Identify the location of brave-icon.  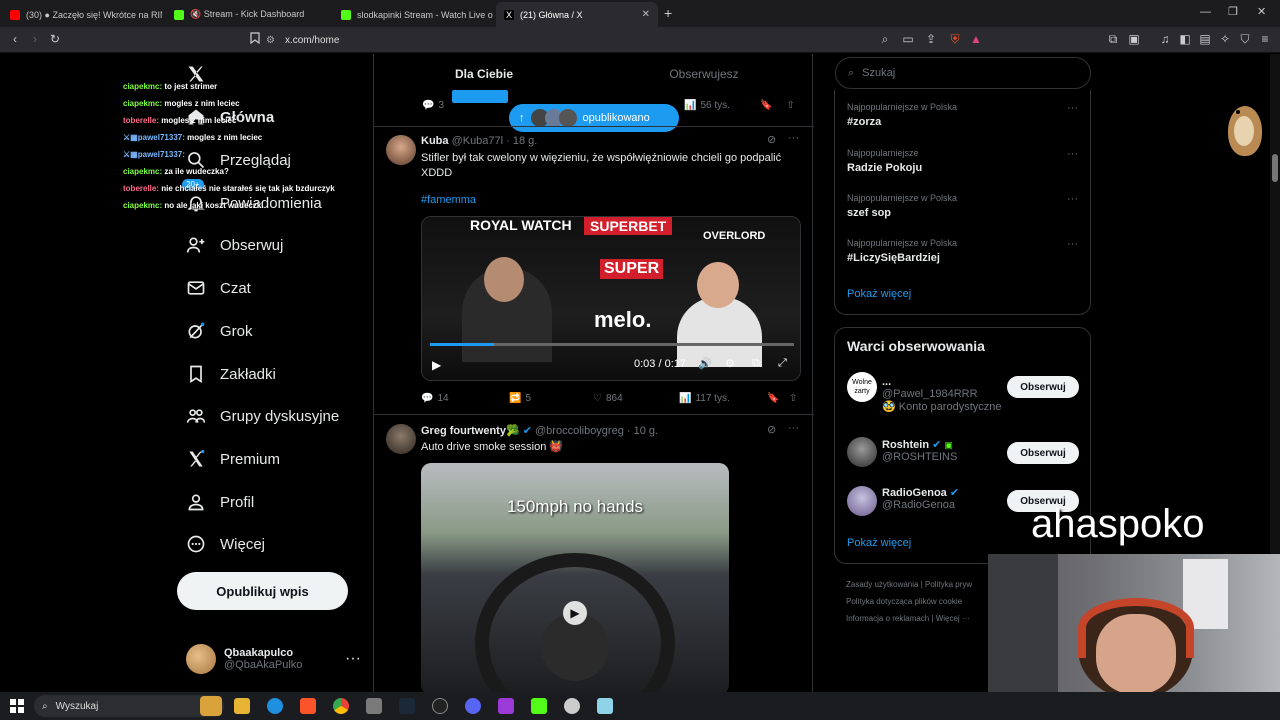
(308, 706).